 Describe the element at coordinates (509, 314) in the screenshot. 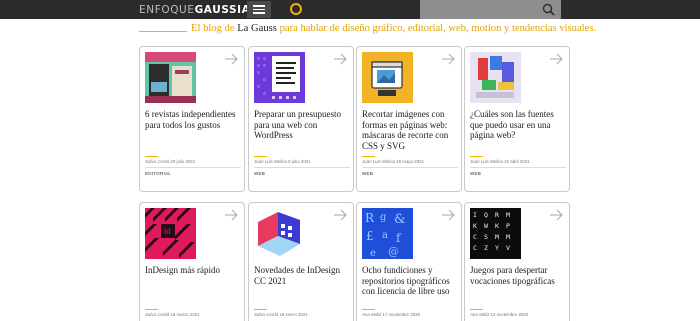

I see `card-date: 12 noviembre 2020` at that location.